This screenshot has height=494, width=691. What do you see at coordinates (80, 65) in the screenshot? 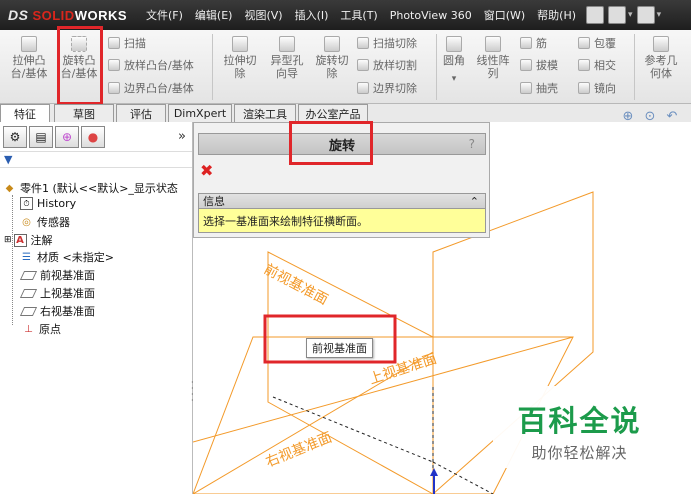
I see `highlight-revolve-button` at bounding box center [80, 65].